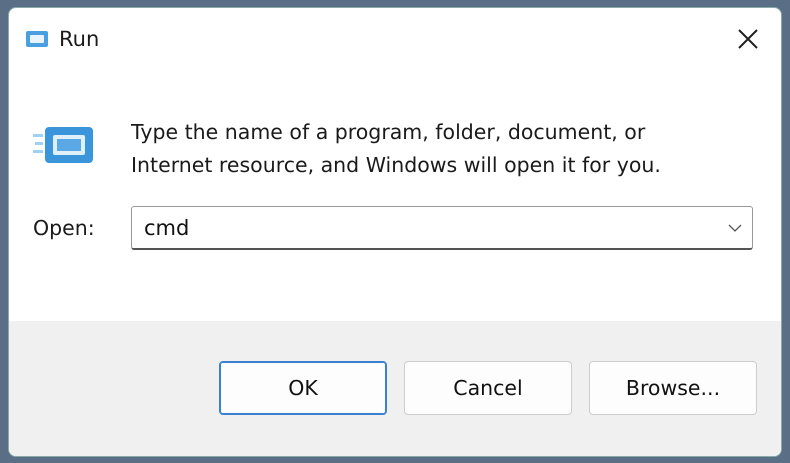 This screenshot has height=463, width=790. I want to click on instruction-text: Type the name of a program, folder, document, or Internet resource, and Windows will open it for you., so click(396, 149).